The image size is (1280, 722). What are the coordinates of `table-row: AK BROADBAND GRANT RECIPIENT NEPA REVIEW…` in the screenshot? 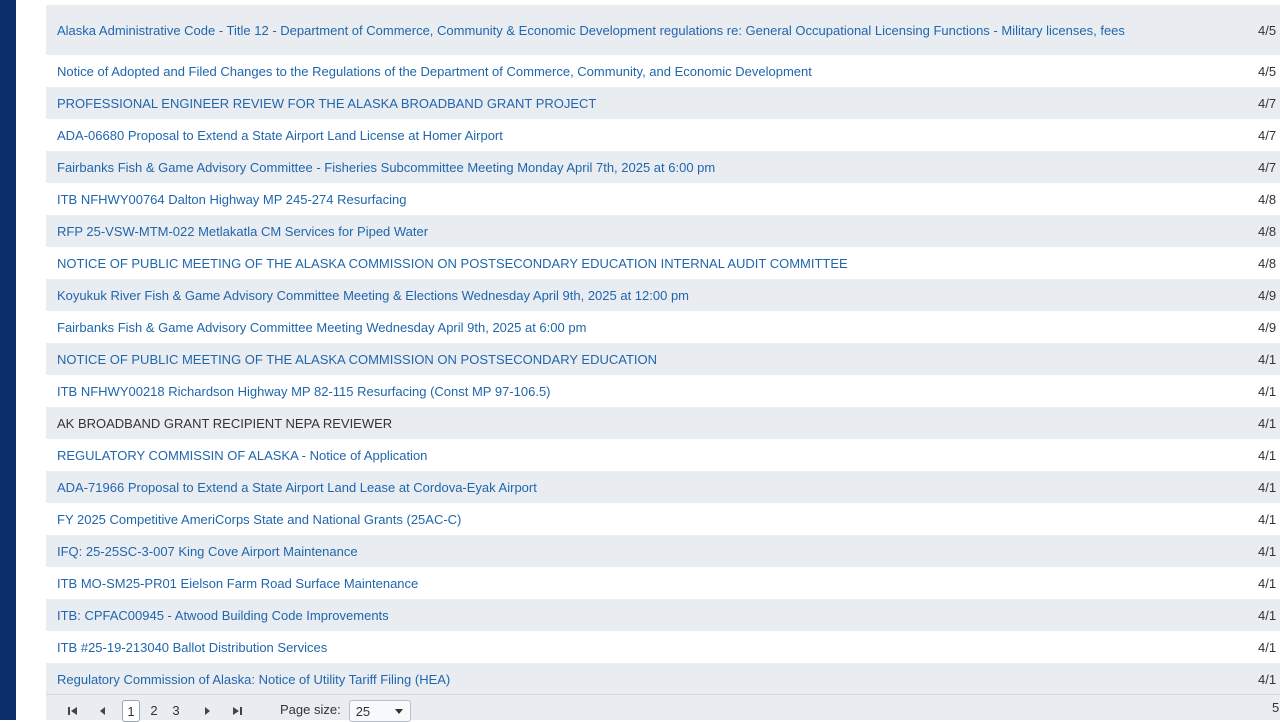 It's located at (663, 423).